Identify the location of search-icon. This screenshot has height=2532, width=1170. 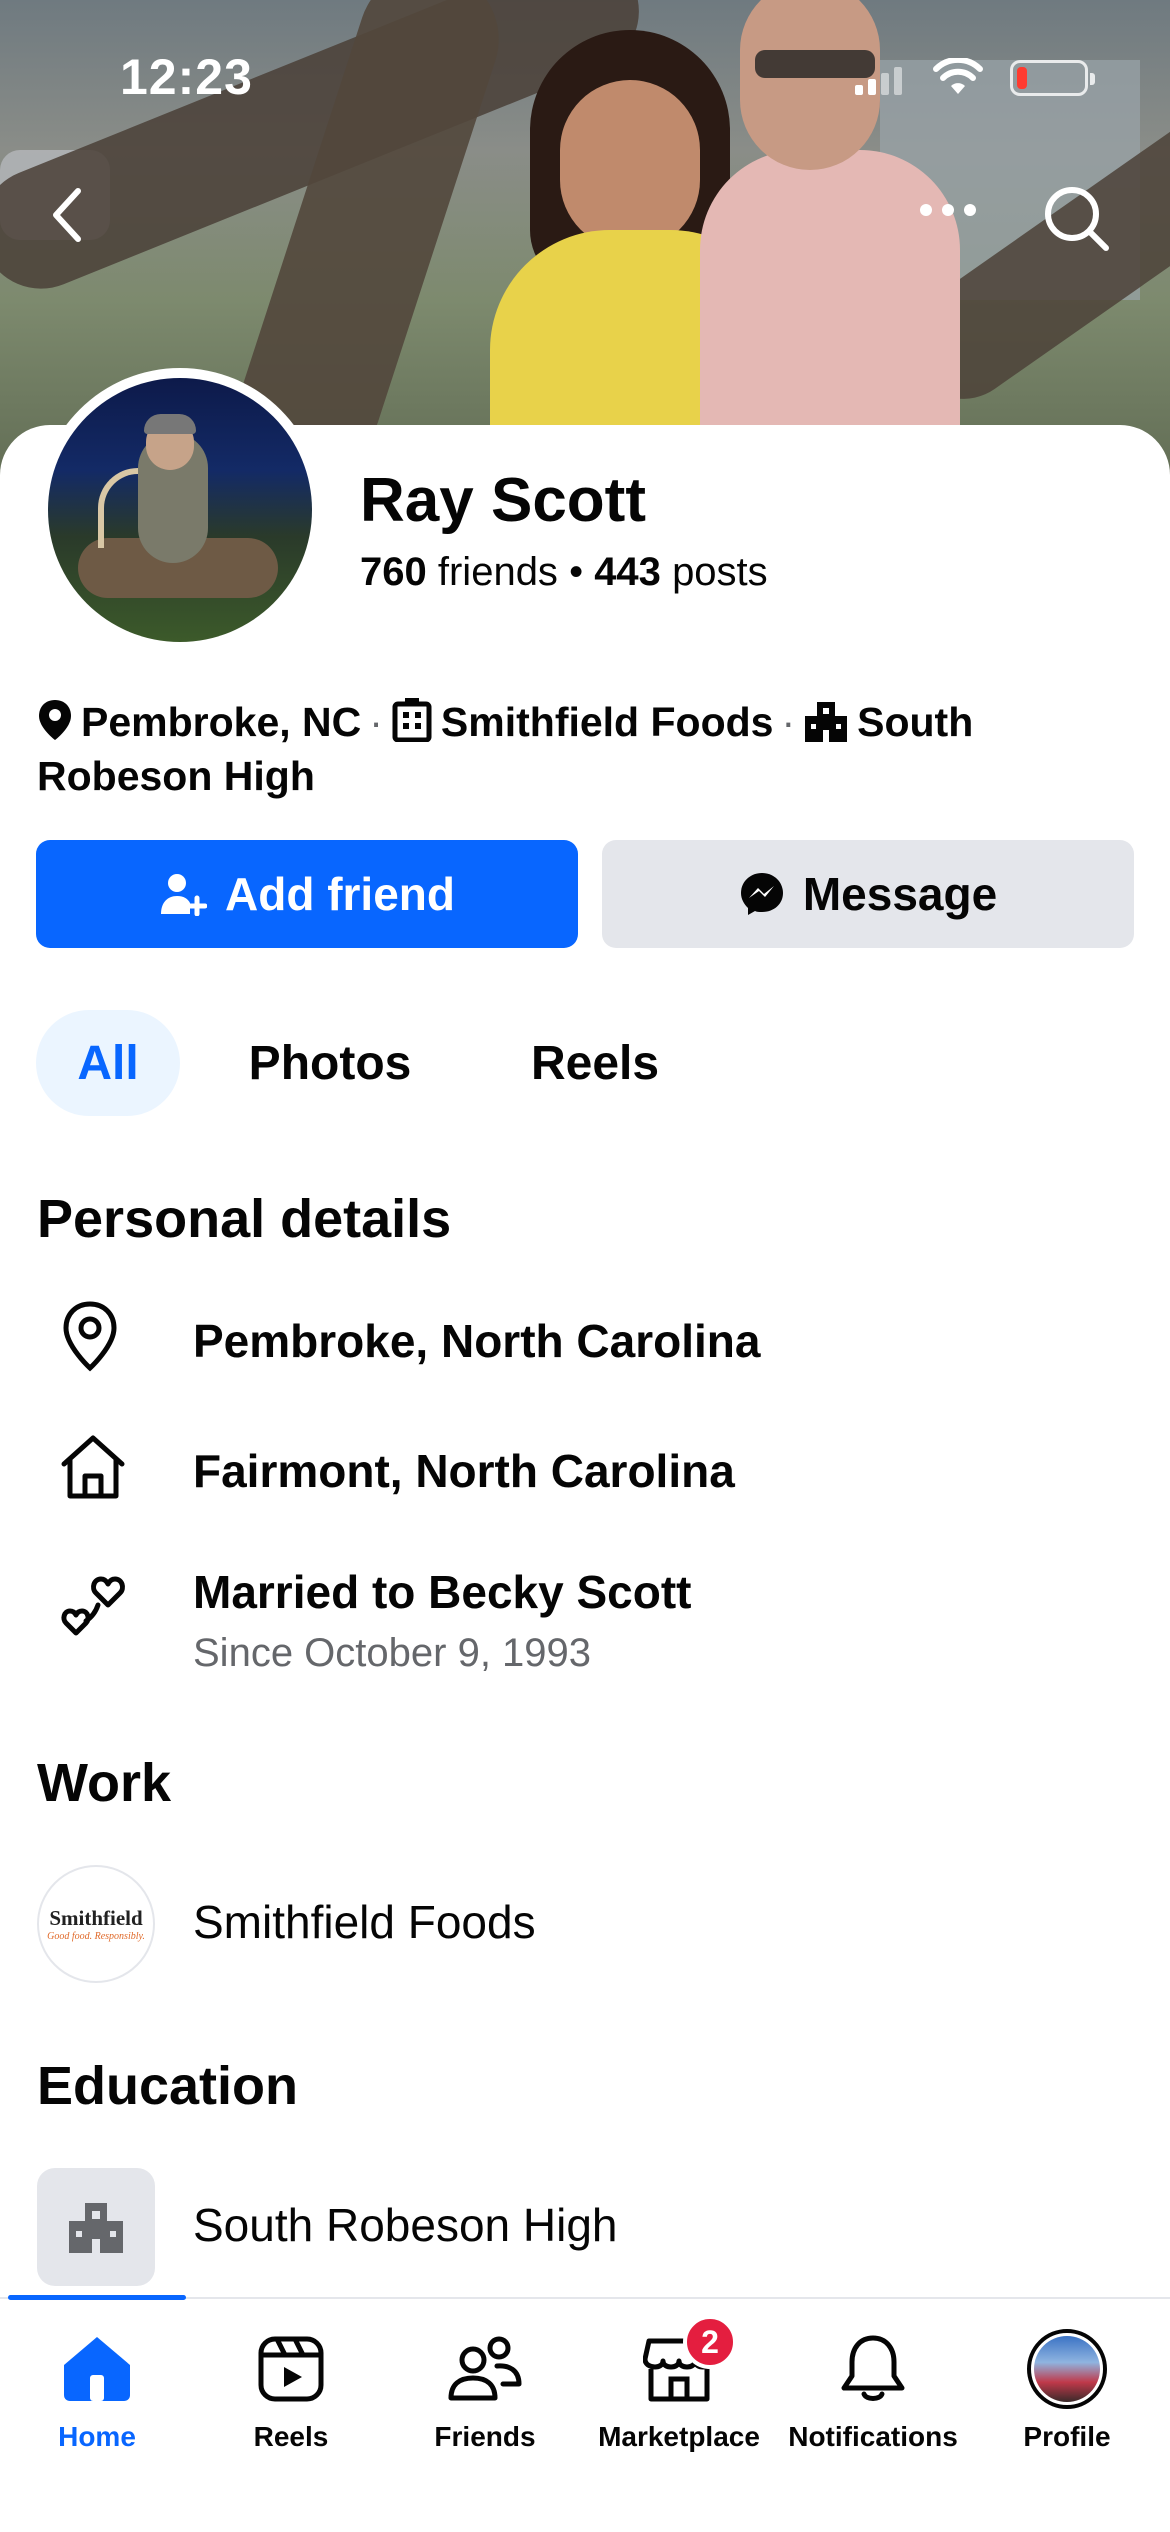
(1077, 219).